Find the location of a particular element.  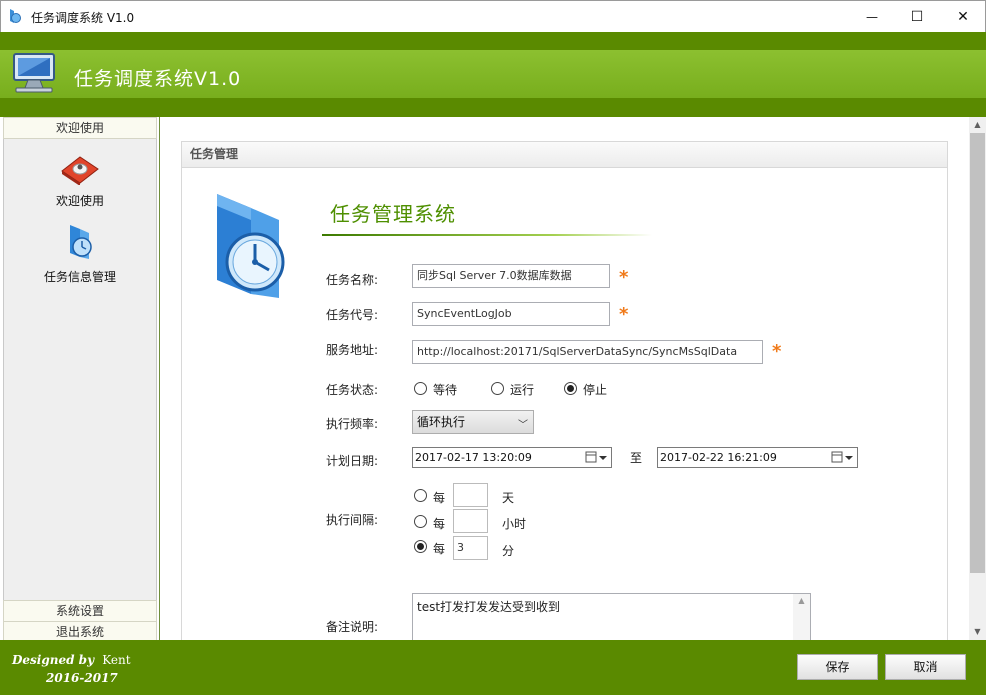

credit-years: 2016-2017 is located at coordinates (82, 678).